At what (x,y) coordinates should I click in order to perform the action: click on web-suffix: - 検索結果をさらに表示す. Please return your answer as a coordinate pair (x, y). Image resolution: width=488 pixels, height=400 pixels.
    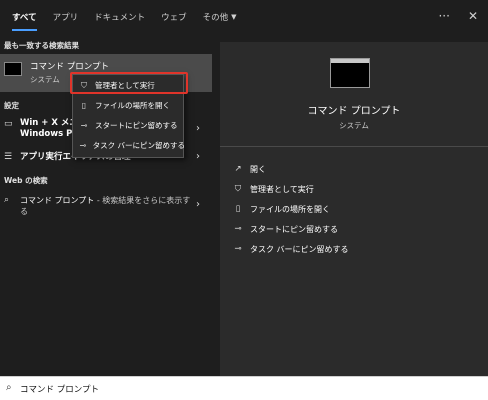
    Looking at the image, I should click on (142, 200).